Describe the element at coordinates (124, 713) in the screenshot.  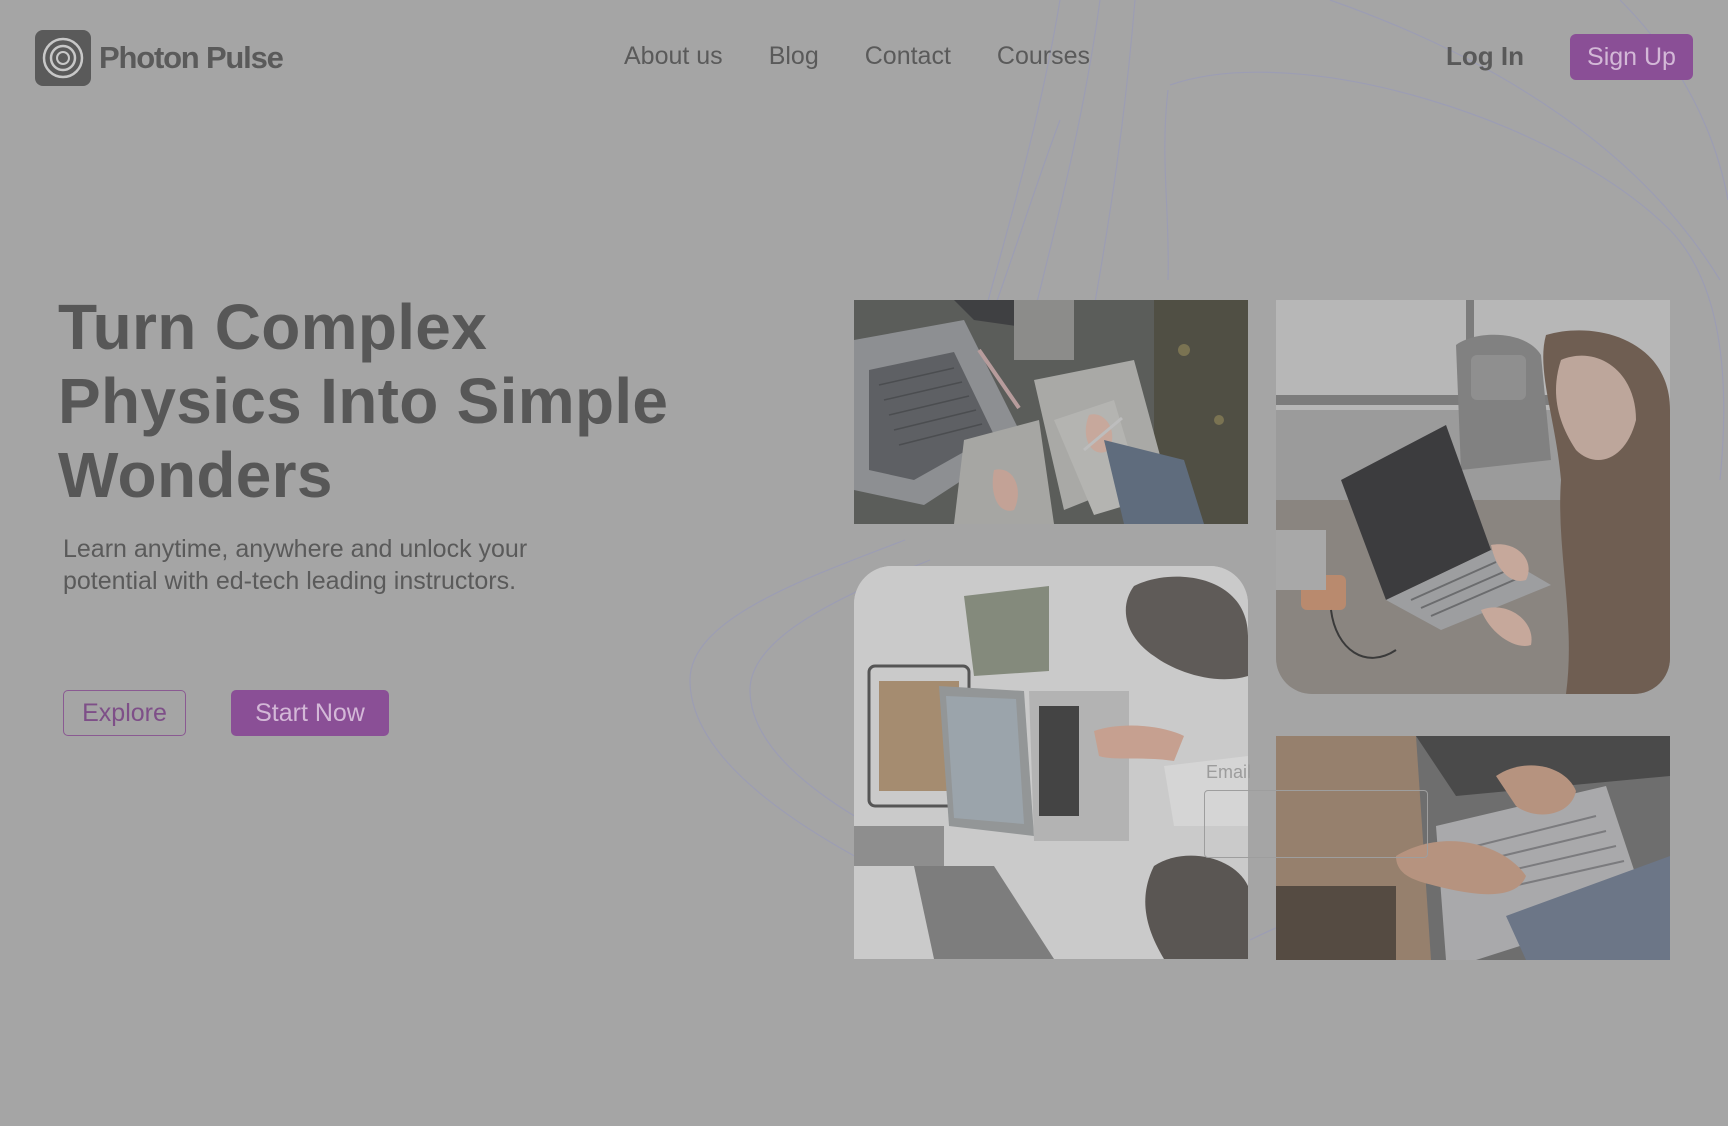
I see `explore-button: Explore` at that location.